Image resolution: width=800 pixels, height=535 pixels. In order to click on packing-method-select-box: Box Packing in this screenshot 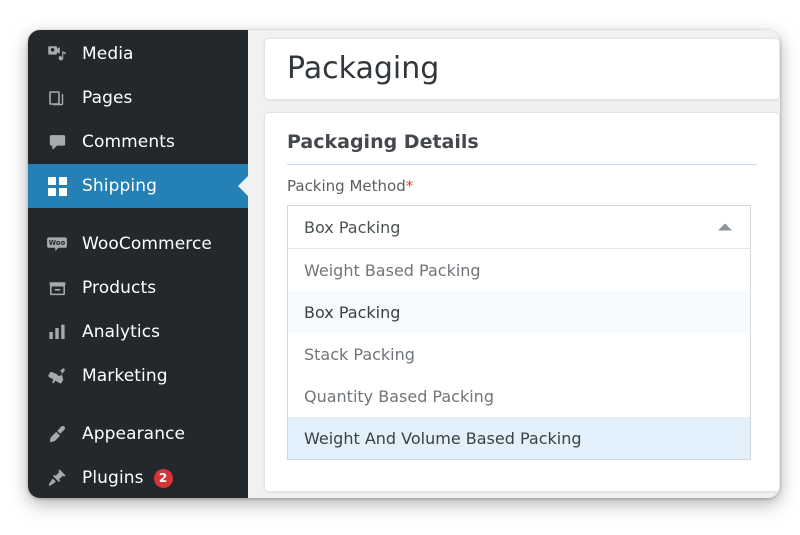, I will do `click(519, 227)`.